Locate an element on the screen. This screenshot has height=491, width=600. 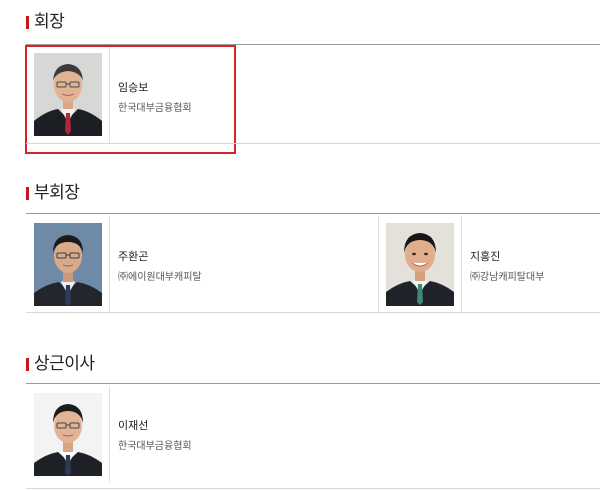
member-org: ㈜에이원대부캐피탈 is located at coordinates (160, 277).